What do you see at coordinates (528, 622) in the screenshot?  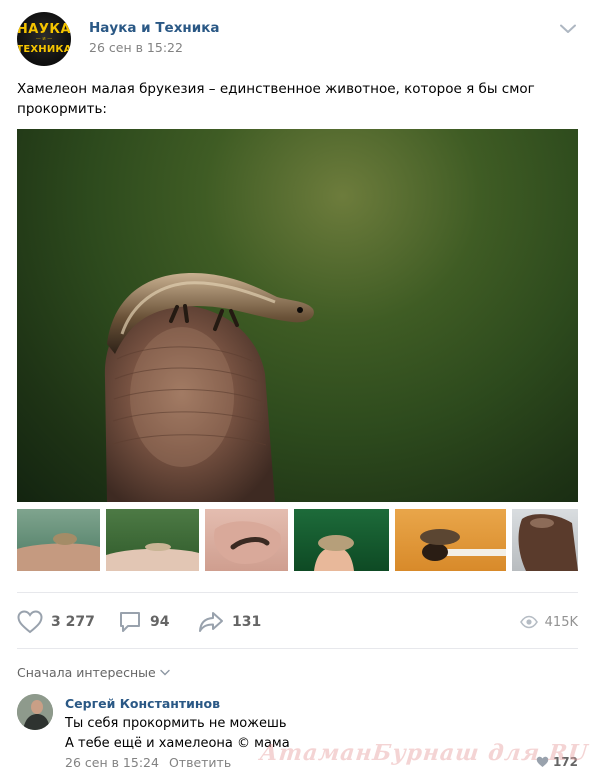 I see `eye-icon` at bounding box center [528, 622].